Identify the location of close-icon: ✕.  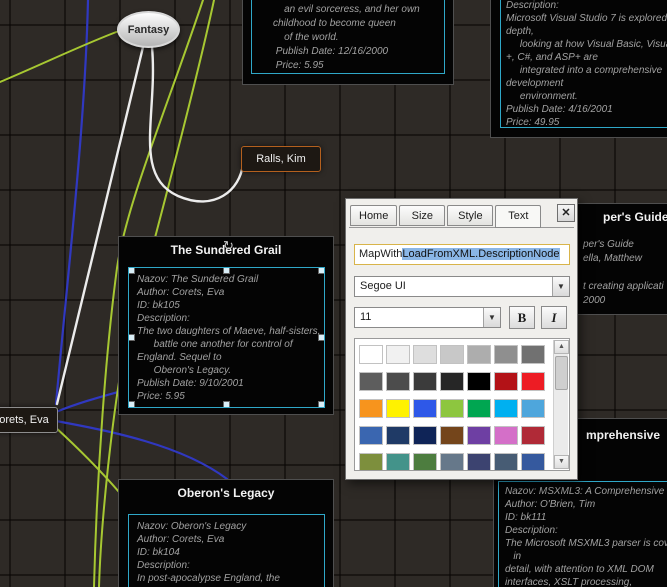
(566, 213).